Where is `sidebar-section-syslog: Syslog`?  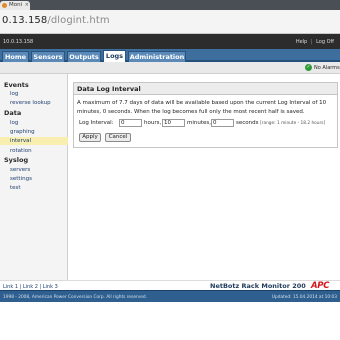 sidebar-section-syslog: Syslog is located at coordinates (16, 160).